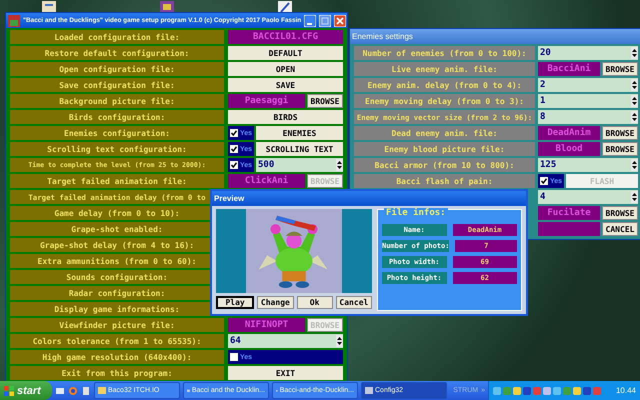  What do you see at coordinates (266, 181) in the screenshot?
I see `filename-field: ClickAni` at bounding box center [266, 181].